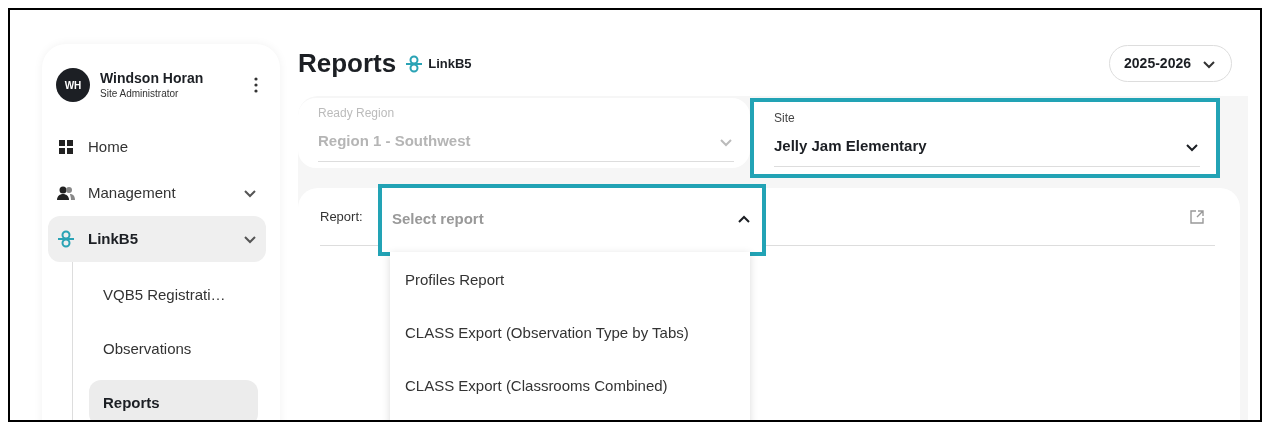 This screenshot has width=1270, height=430. Describe the element at coordinates (256, 85) in the screenshot. I see `more-icon` at that location.